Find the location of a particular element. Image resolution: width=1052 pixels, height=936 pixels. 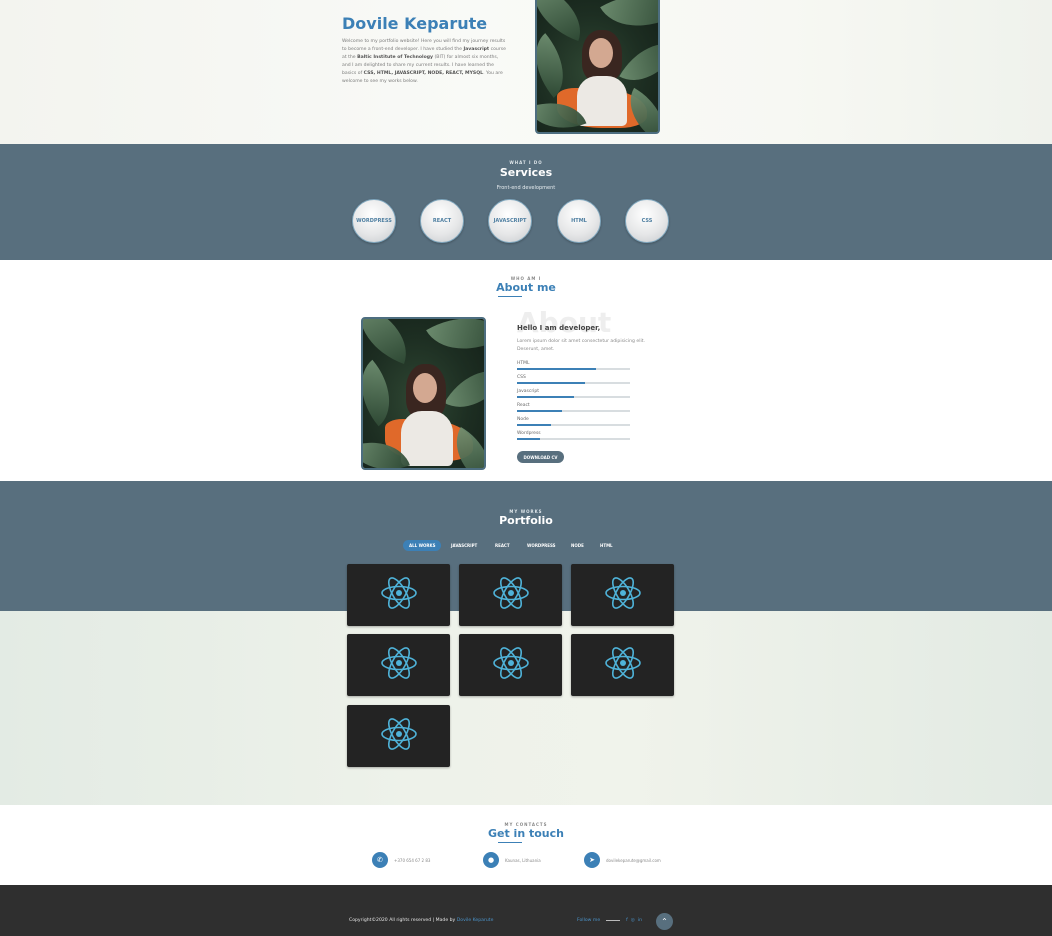

skill-react: React is located at coordinates (573, 407).